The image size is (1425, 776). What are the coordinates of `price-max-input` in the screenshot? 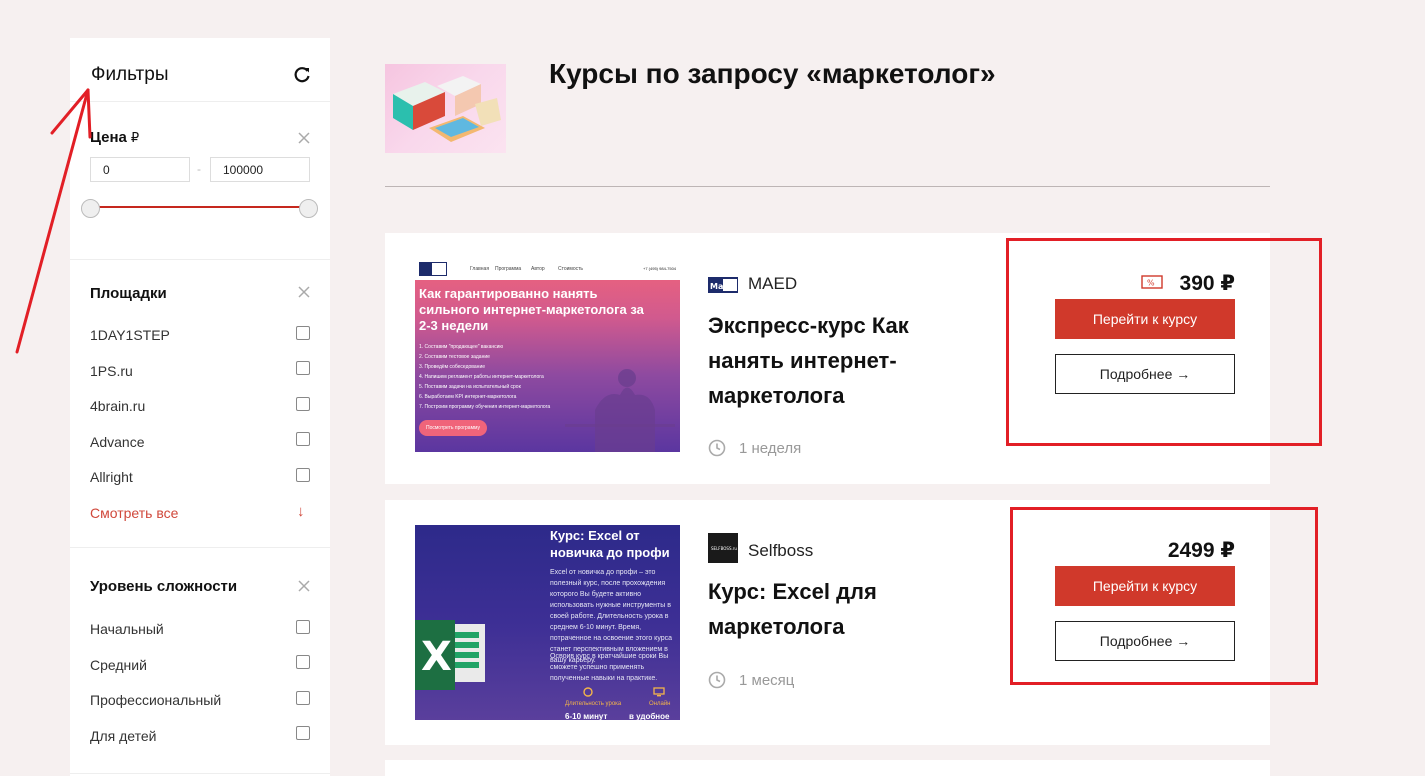 It's located at (260, 169).